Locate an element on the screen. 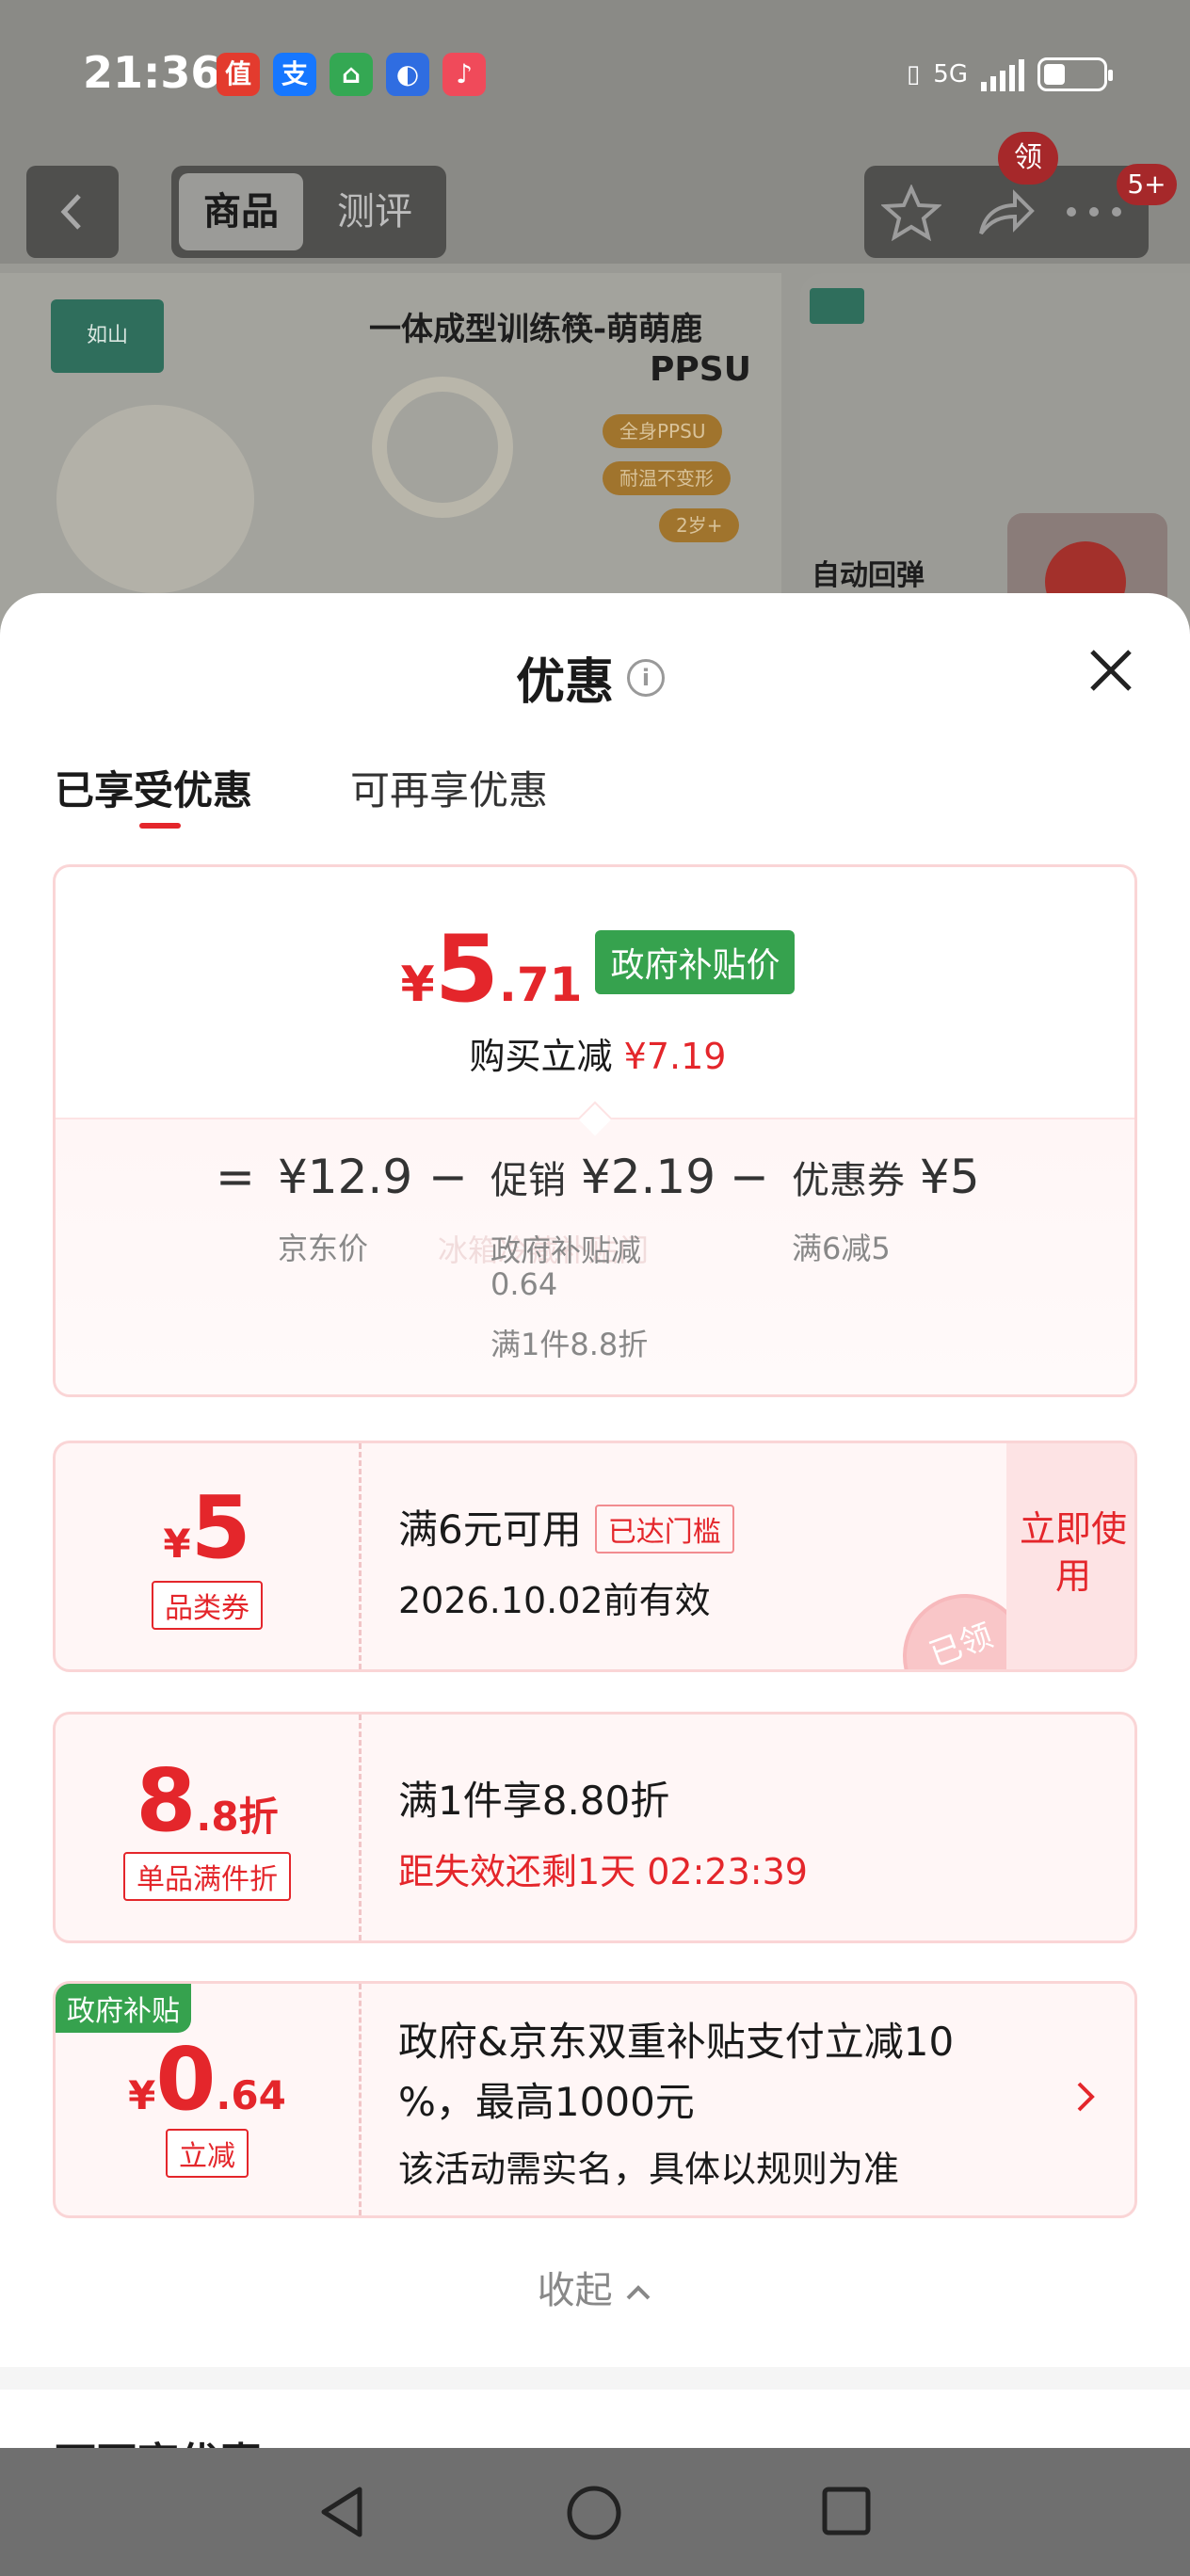  promo-detail-discount: 满1件8.8折 is located at coordinates (569, 1344).